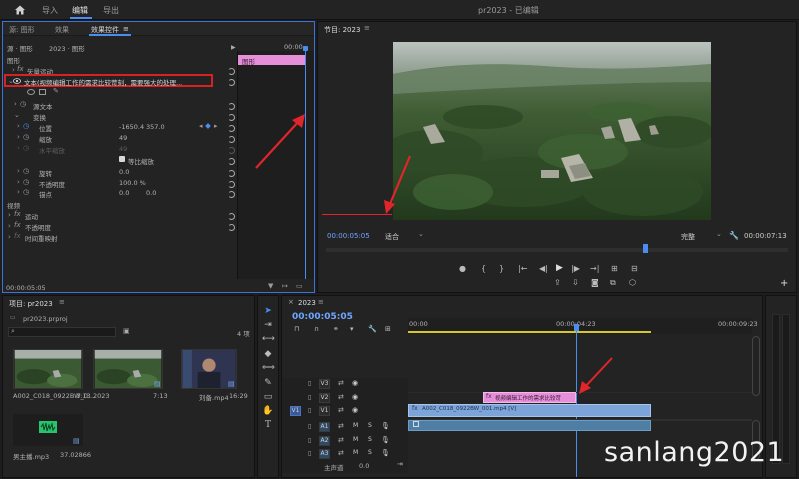 This screenshot has height=479, width=799. I want to click on position-x-value: -1650.4, so click(131, 127).